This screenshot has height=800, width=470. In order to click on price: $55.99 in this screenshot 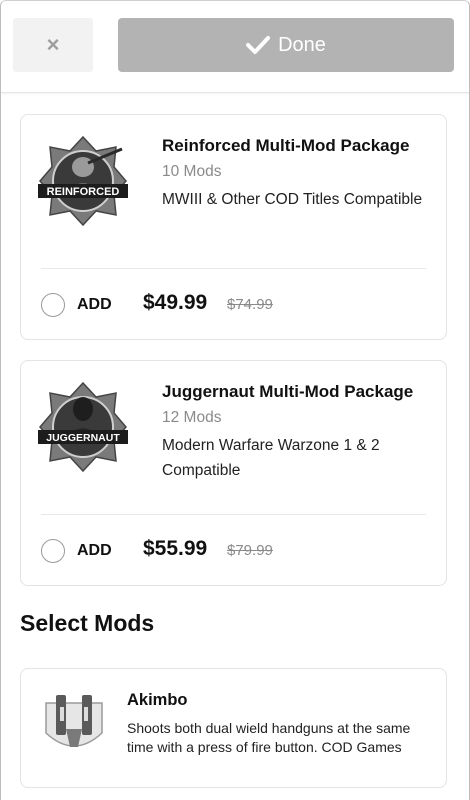, I will do `click(175, 548)`.